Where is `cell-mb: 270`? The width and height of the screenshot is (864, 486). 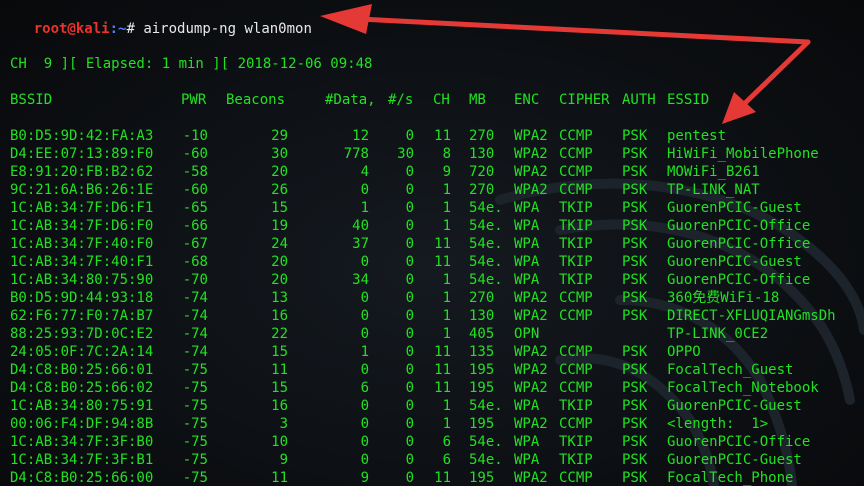 cell-mb: 270 is located at coordinates (482, 298).